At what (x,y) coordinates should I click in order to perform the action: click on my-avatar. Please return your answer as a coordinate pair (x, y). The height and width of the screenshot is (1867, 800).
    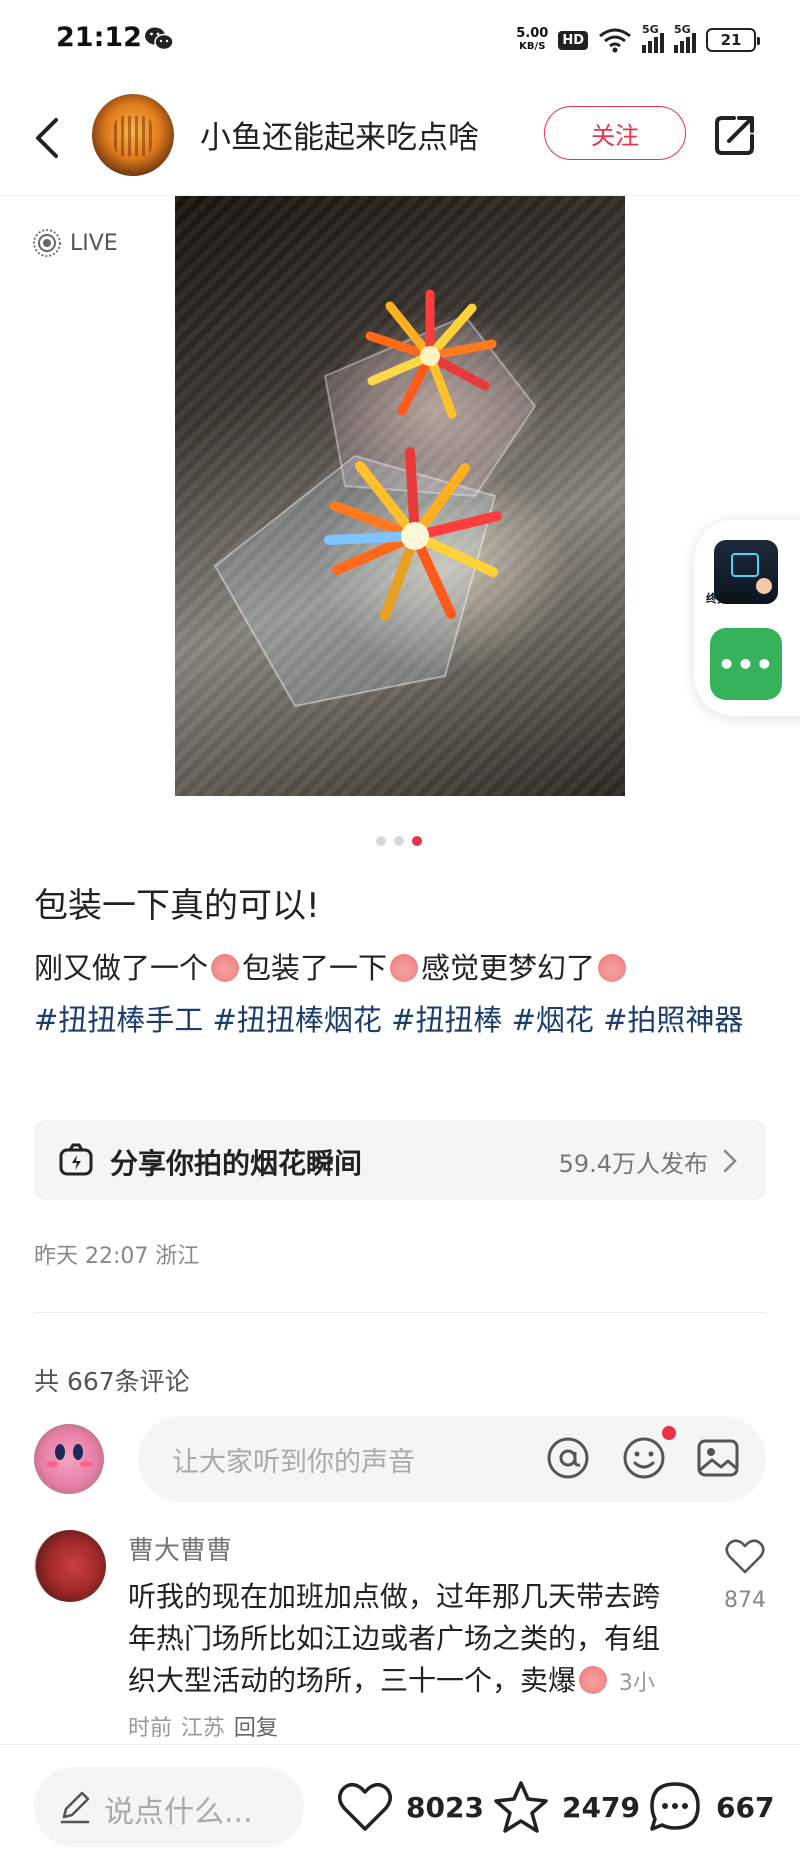
    Looking at the image, I should click on (69, 1459).